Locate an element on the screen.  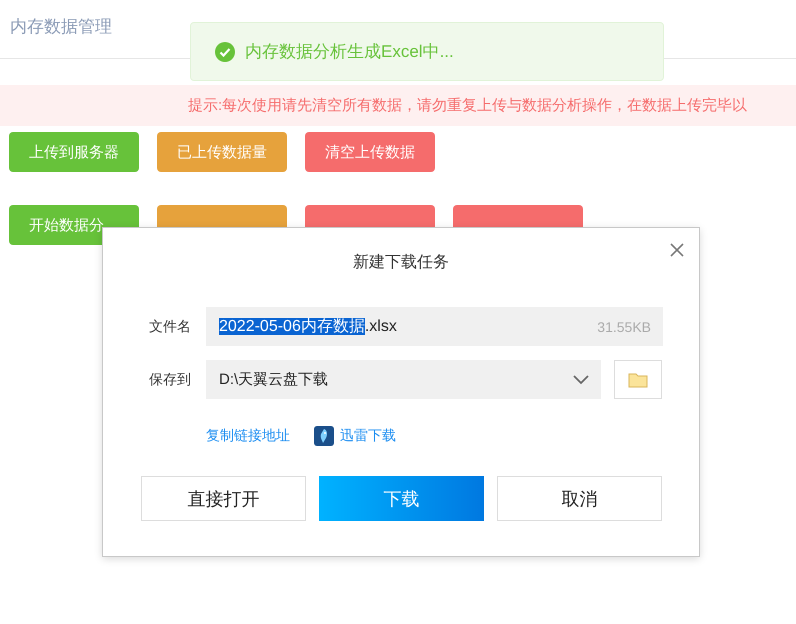
bird-app-icon is located at coordinates (324, 436).